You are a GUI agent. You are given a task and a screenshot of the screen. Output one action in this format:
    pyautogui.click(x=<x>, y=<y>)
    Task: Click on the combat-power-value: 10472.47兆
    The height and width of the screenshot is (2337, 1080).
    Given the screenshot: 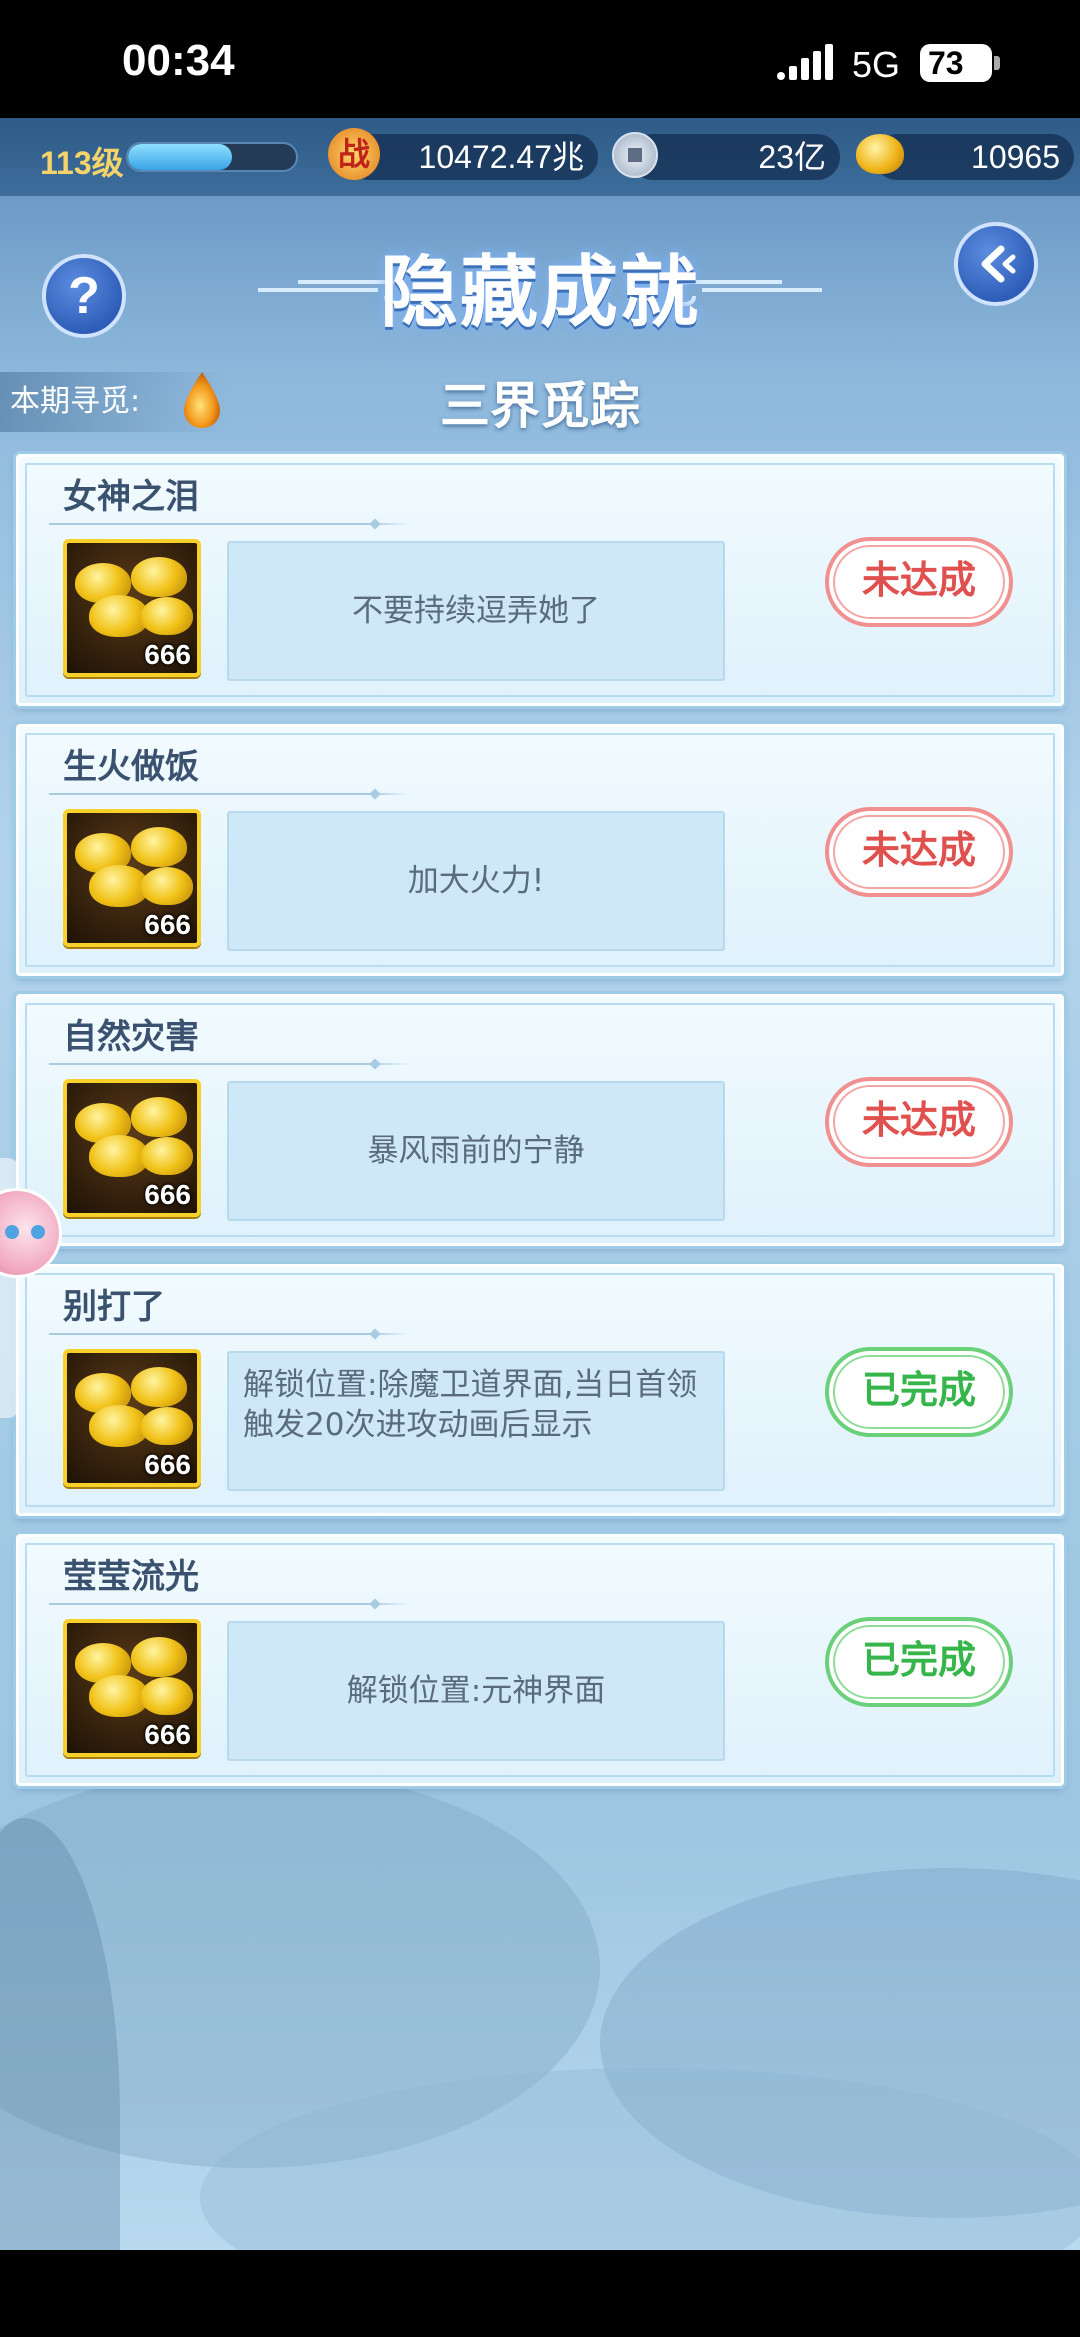 What is the action you would take?
    pyautogui.click(x=501, y=157)
    